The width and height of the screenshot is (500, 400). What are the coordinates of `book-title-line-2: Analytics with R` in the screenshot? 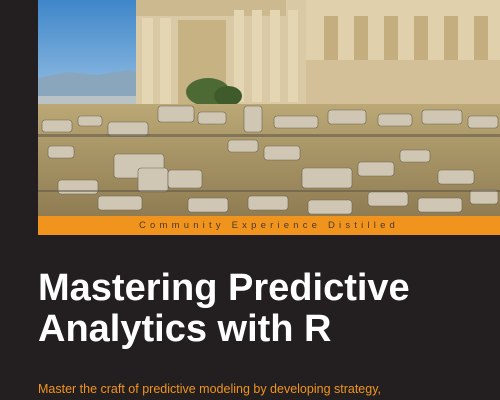 It's located at (185, 329).